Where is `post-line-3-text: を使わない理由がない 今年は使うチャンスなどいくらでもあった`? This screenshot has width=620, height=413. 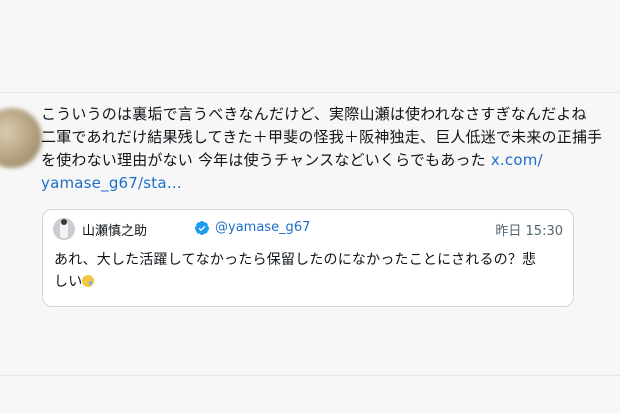
post-line-3-text: を使わない理由がない 今年は使うチャンスなどいくらでもあった is located at coordinates (266, 160).